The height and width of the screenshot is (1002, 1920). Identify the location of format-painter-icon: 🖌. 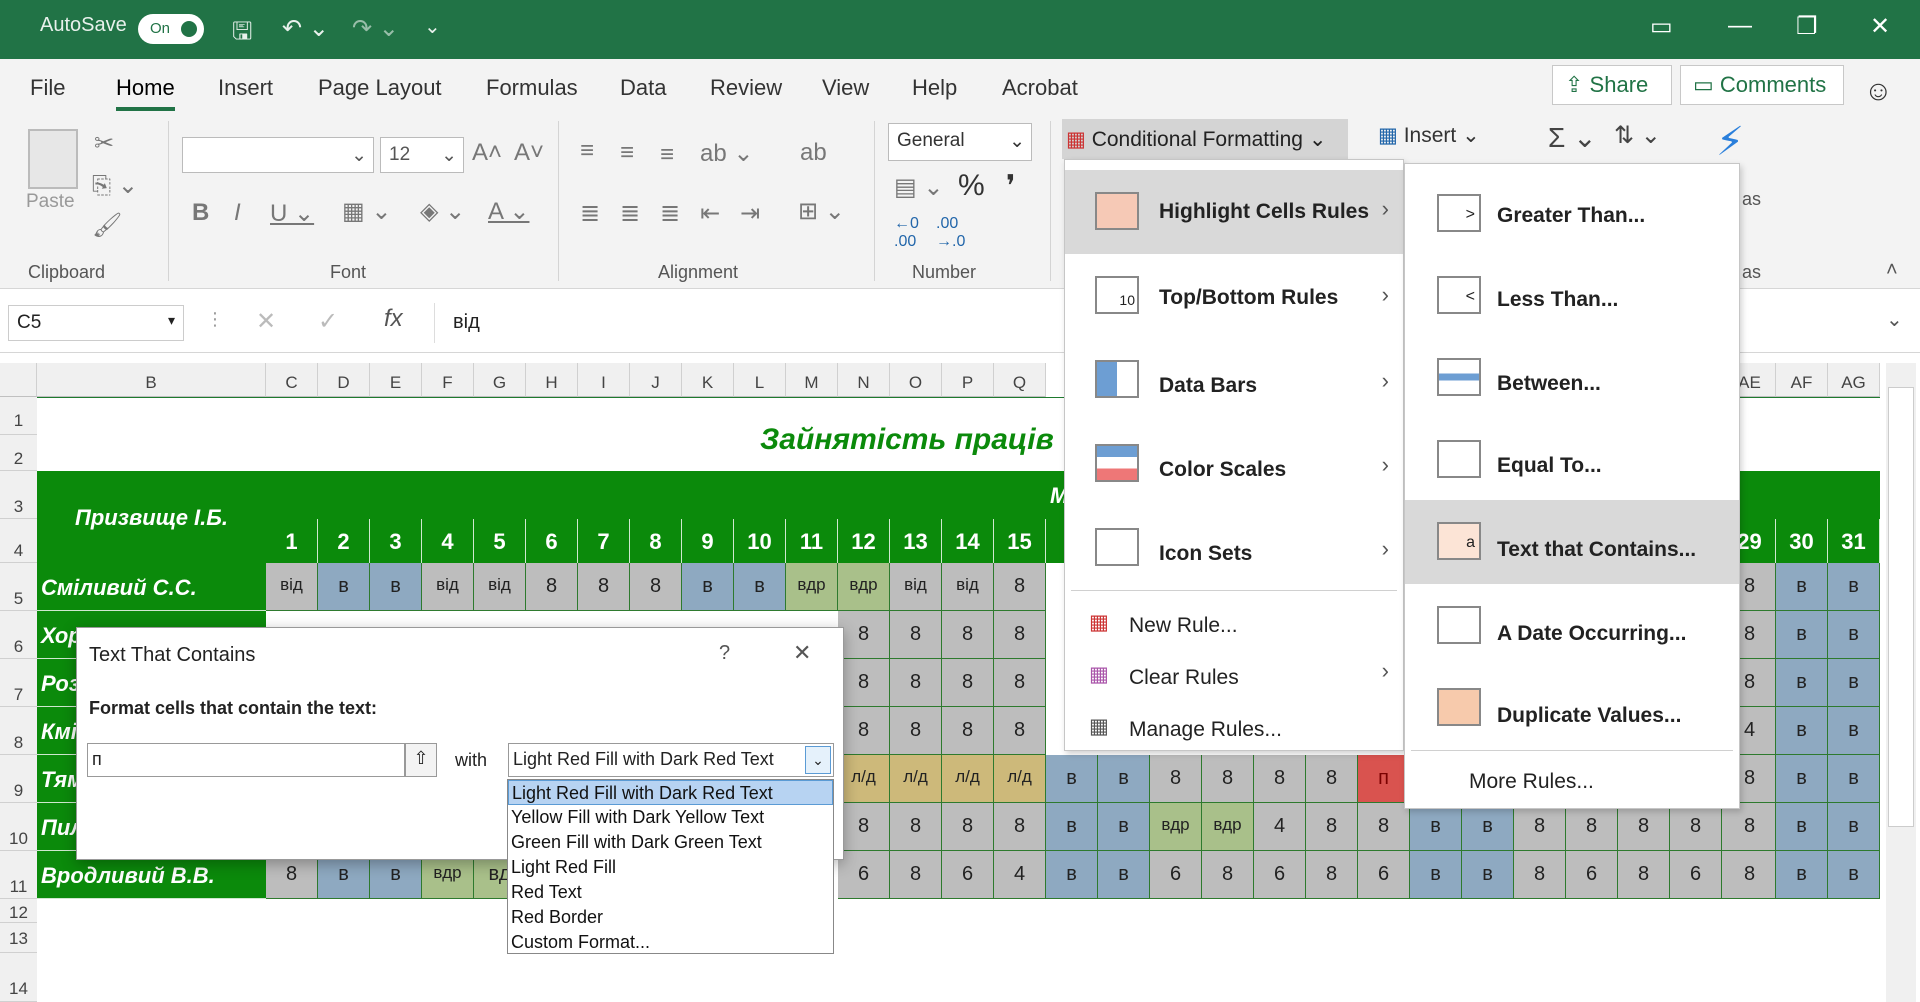
(107, 225).